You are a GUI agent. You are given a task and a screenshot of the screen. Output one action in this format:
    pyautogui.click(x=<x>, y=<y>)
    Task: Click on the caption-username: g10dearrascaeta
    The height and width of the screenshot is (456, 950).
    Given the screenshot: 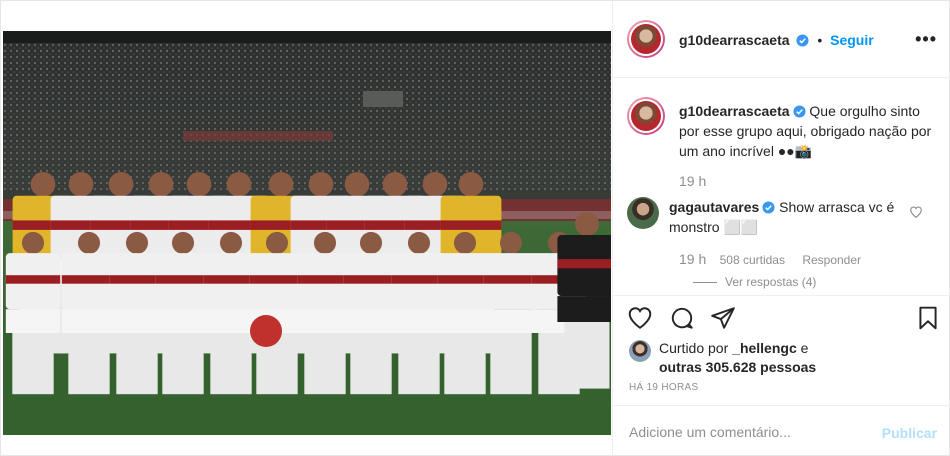 What is the action you would take?
    pyautogui.click(x=734, y=111)
    